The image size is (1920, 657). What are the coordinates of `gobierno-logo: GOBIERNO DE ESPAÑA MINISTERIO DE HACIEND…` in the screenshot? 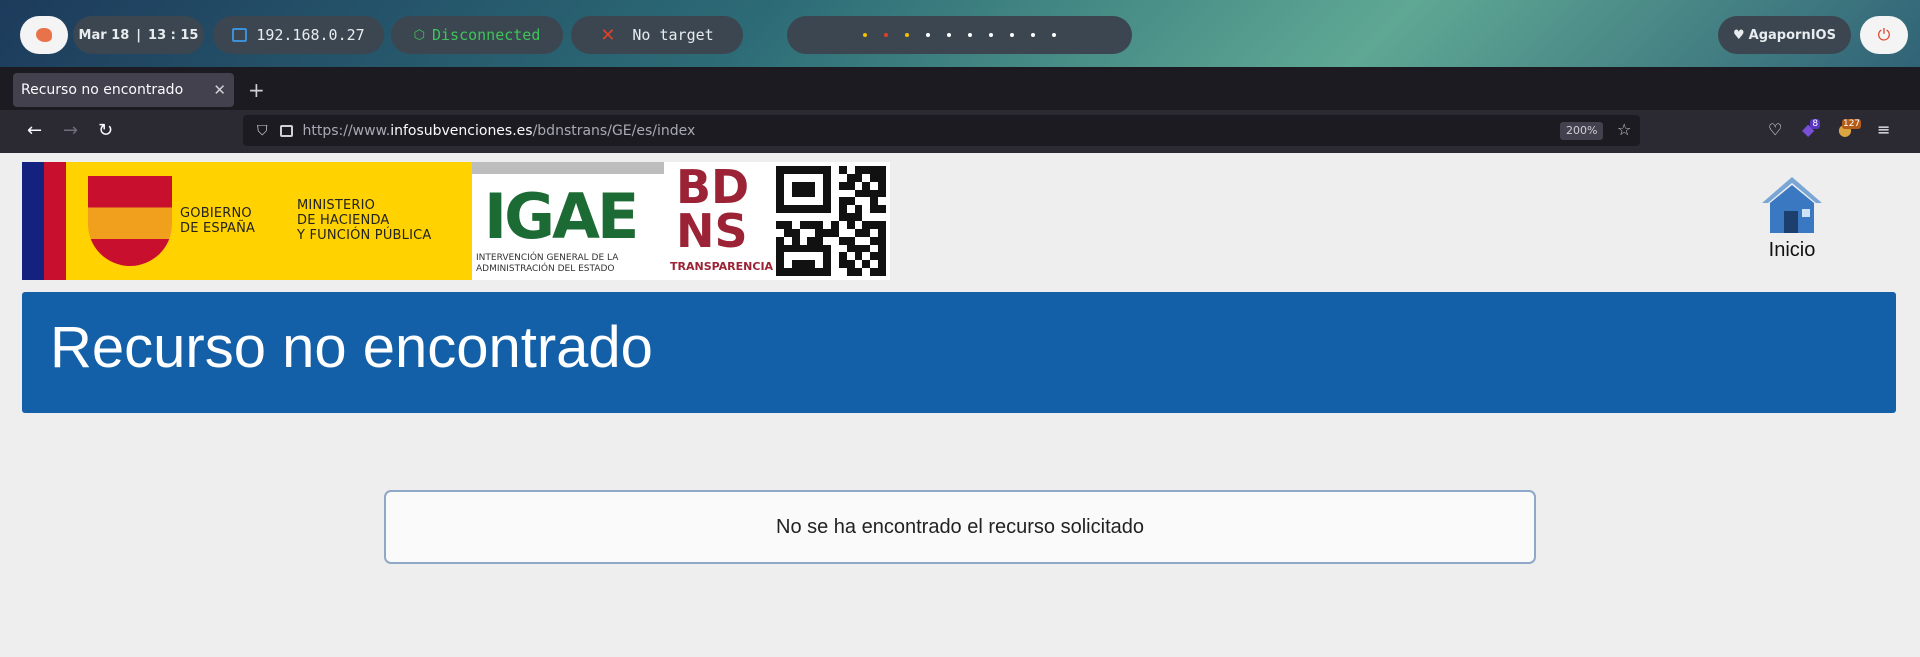 It's located at (247, 221).